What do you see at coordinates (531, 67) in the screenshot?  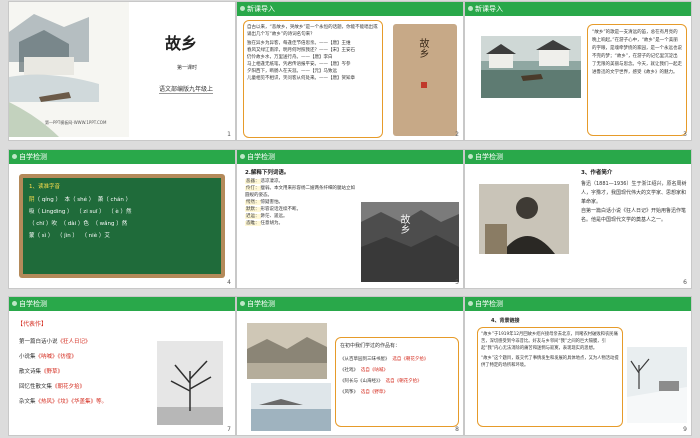 I see `water-town-photo` at bounding box center [531, 67].